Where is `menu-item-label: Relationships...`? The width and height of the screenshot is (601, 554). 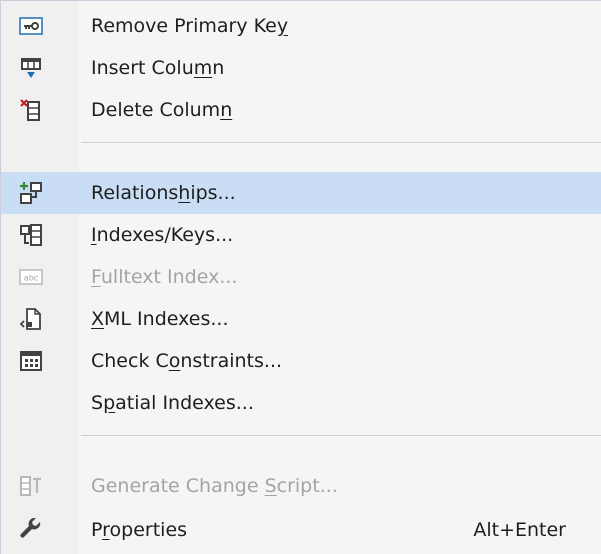 menu-item-label: Relationships... is located at coordinates (163, 193).